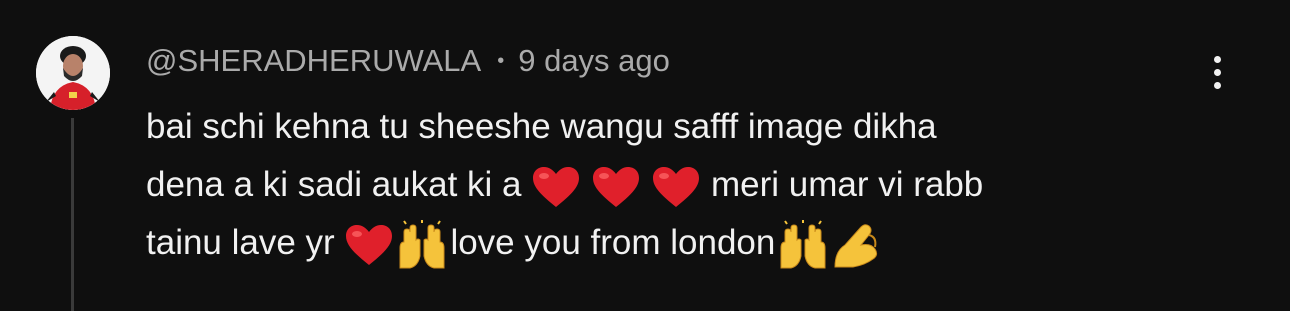 The image size is (1290, 311). What do you see at coordinates (73, 73) in the screenshot?
I see `avatar` at bounding box center [73, 73].